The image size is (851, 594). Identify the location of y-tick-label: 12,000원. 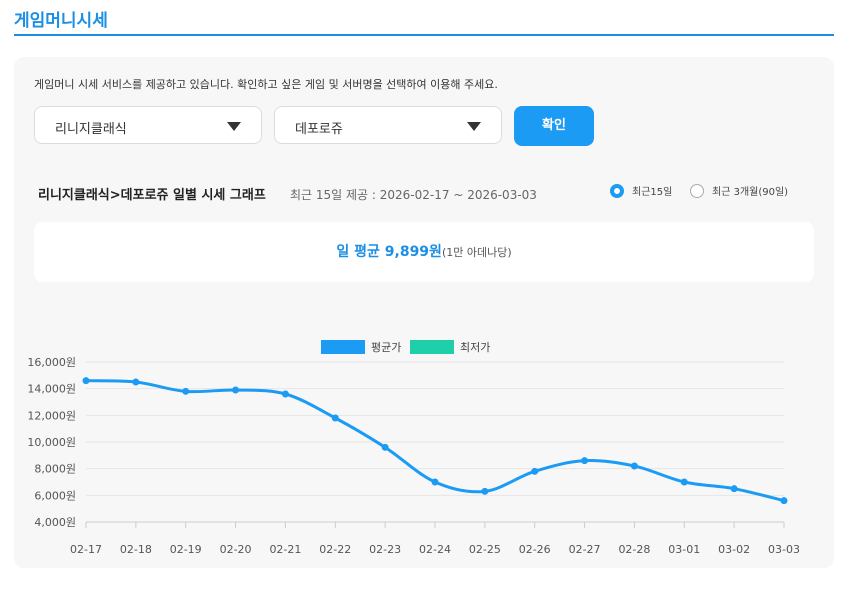
(51, 415).